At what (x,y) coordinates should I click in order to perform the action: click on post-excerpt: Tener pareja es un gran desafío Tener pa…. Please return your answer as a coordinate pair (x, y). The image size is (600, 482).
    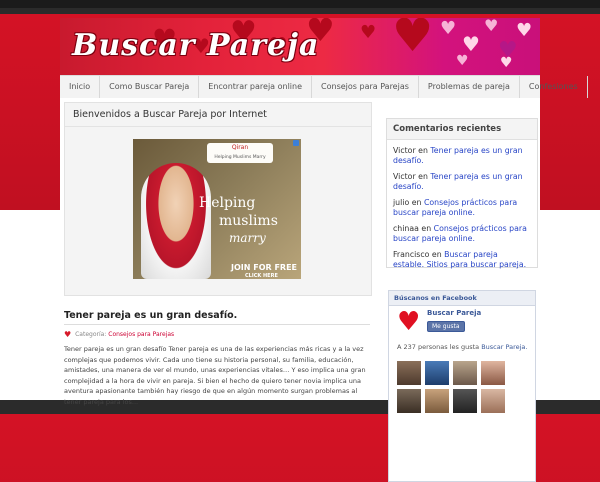
    Looking at the image, I should click on (215, 375).